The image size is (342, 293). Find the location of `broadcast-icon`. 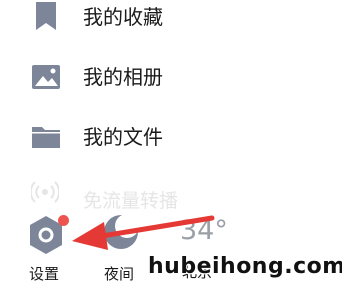

broadcast-icon is located at coordinates (45, 192).